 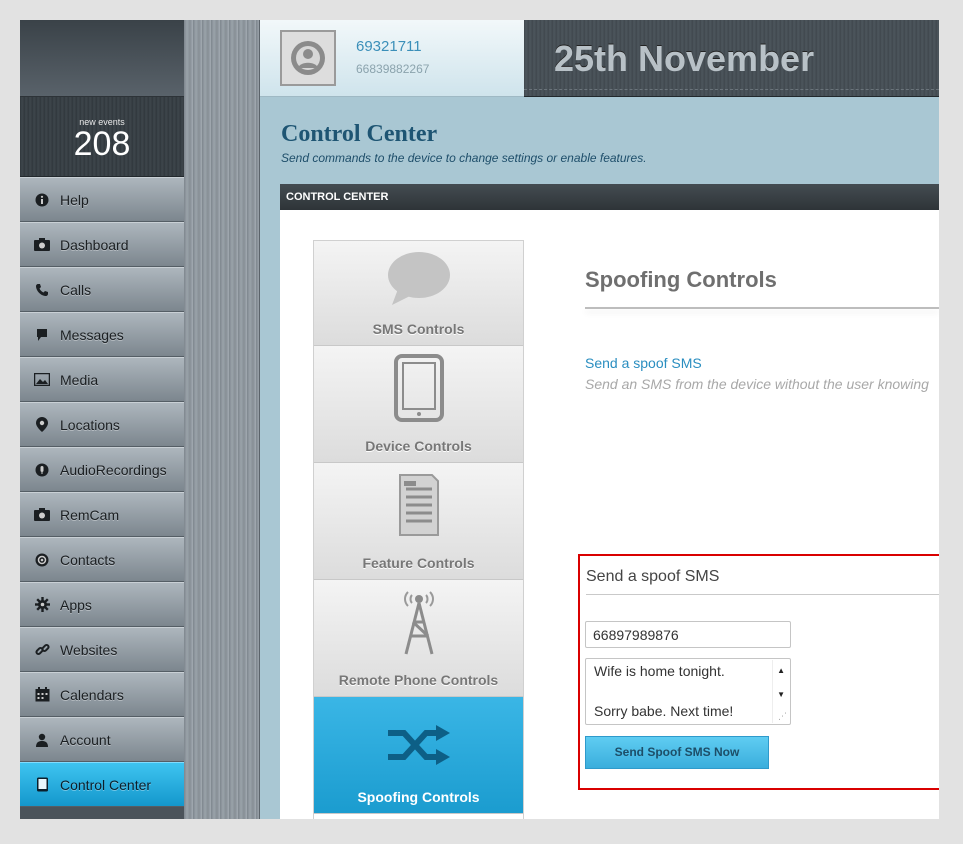 I want to click on date-banner: 25th November, so click(x=731, y=58).